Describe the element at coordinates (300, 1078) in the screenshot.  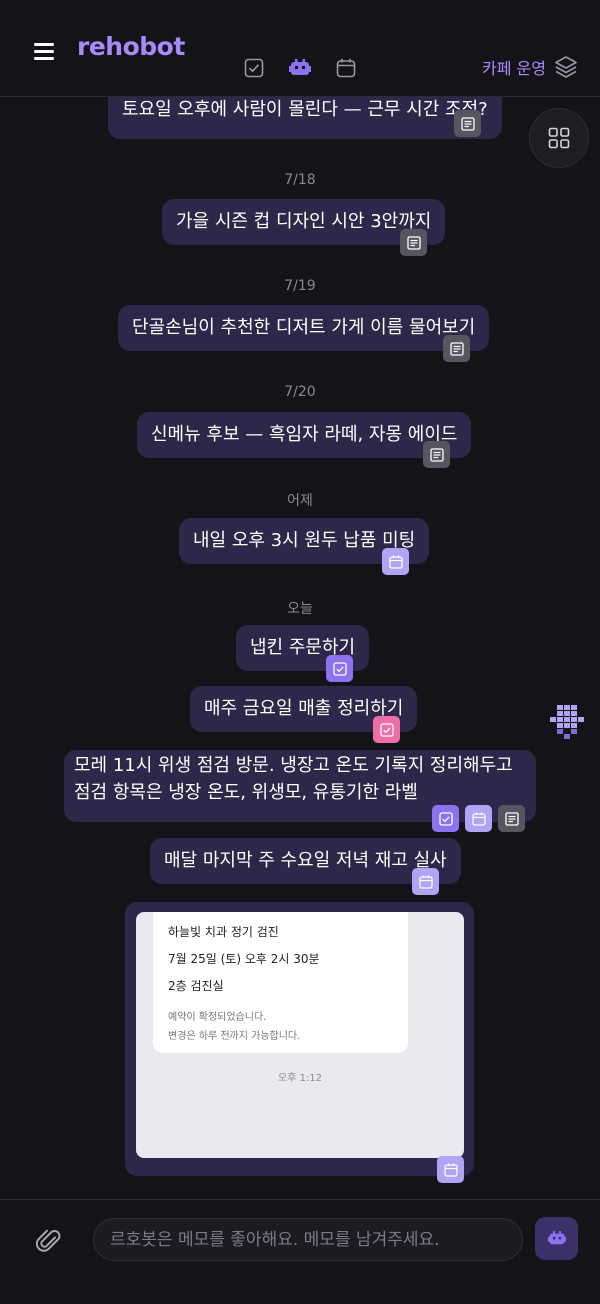
I see `card-timestamp: 오후 1:12` at that location.